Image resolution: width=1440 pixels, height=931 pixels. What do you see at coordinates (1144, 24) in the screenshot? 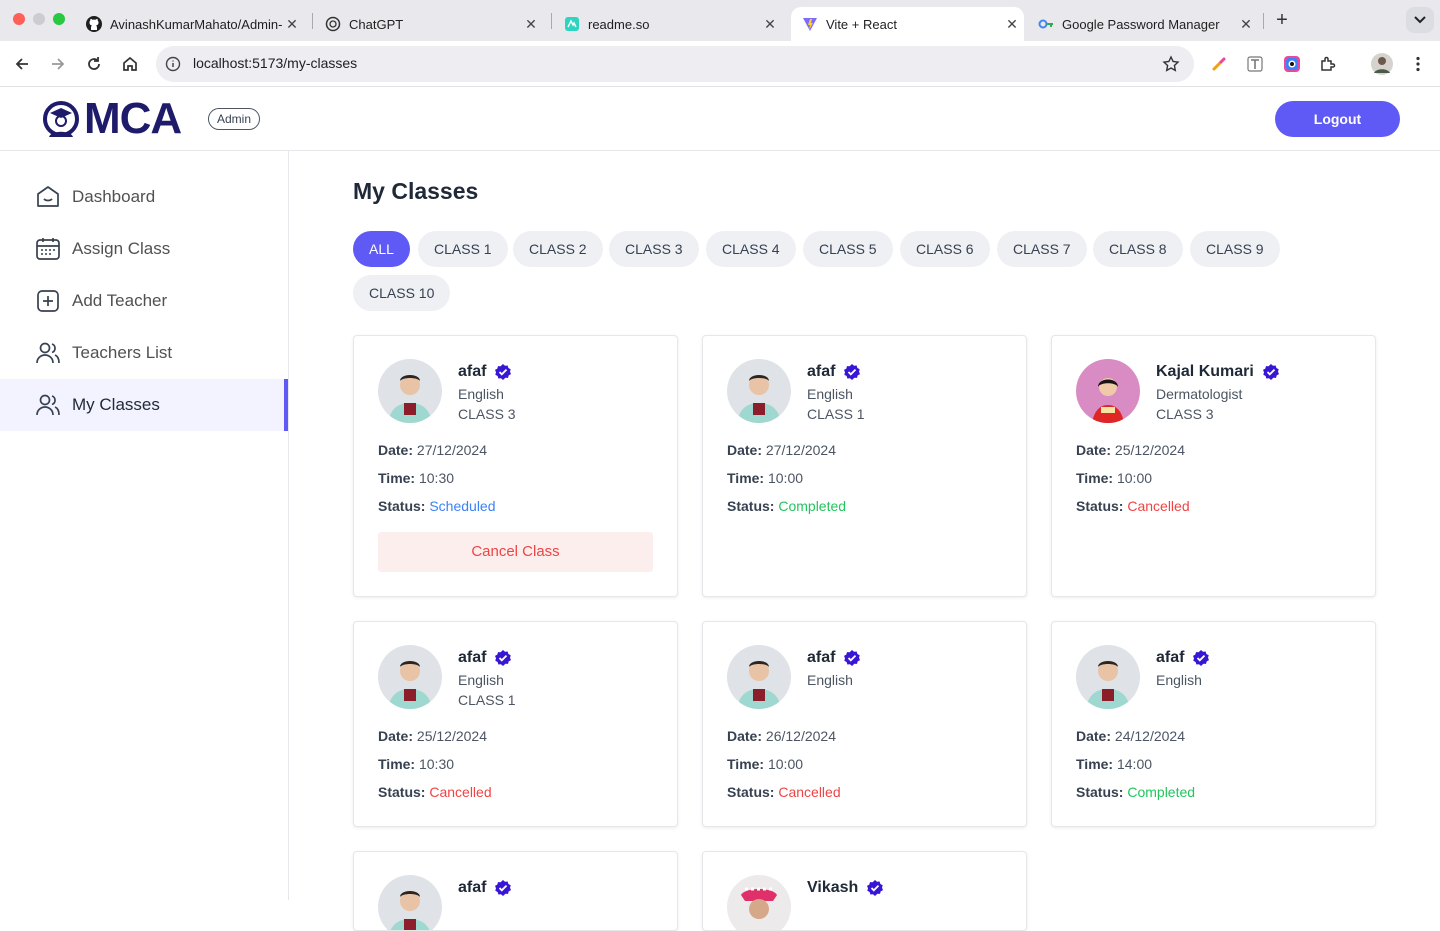
I see `browser-tab-password-manager: Google Password Manager ✕` at bounding box center [1144, 24].